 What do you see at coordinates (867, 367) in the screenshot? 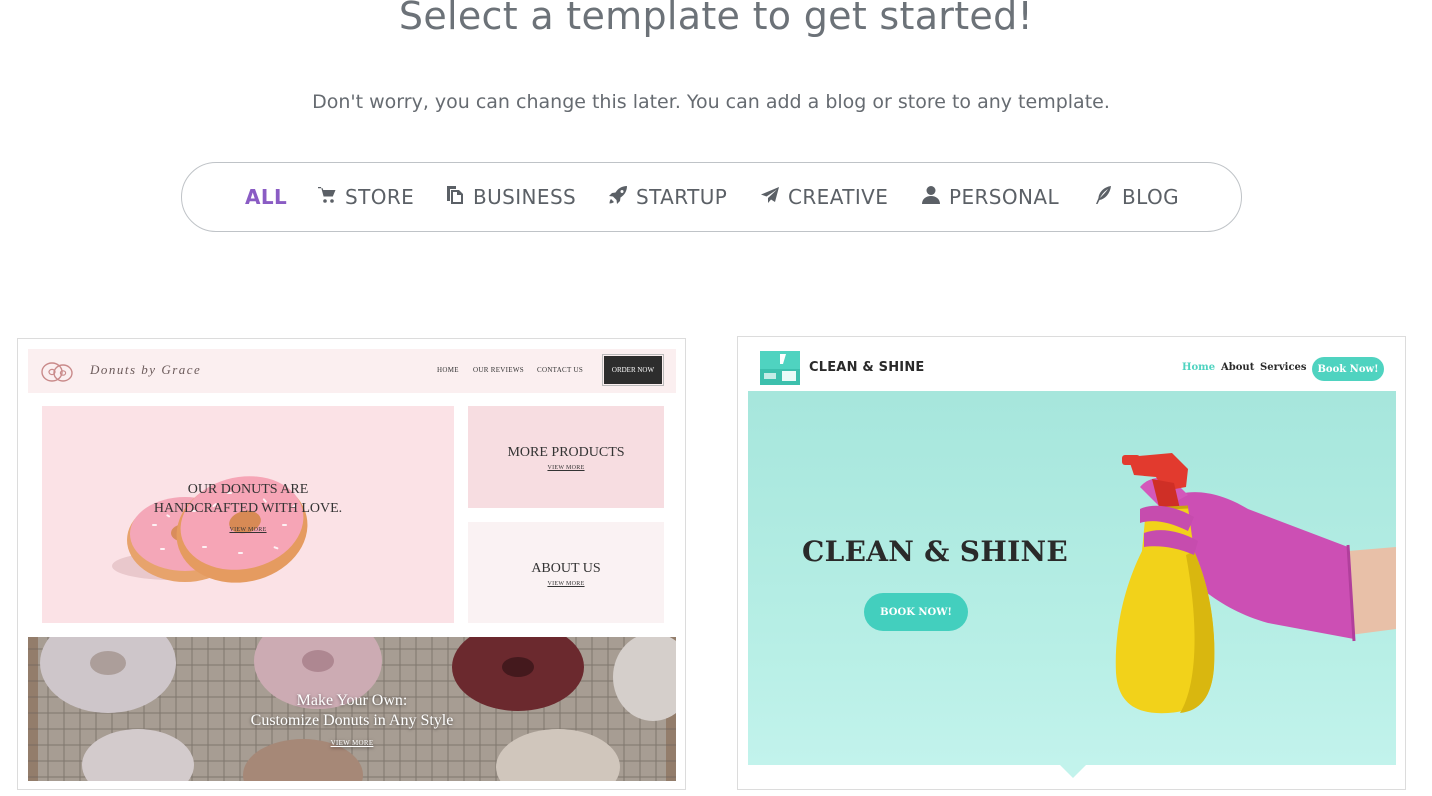
I see `template-brand: CLEAN & SHINE` at bounding box center [867, 367].